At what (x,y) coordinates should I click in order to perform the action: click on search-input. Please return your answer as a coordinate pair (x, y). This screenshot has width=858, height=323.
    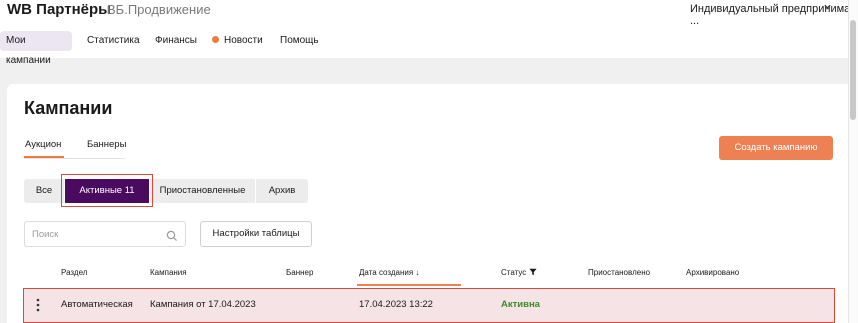
    Looking at the image, I should click on (96, 234).